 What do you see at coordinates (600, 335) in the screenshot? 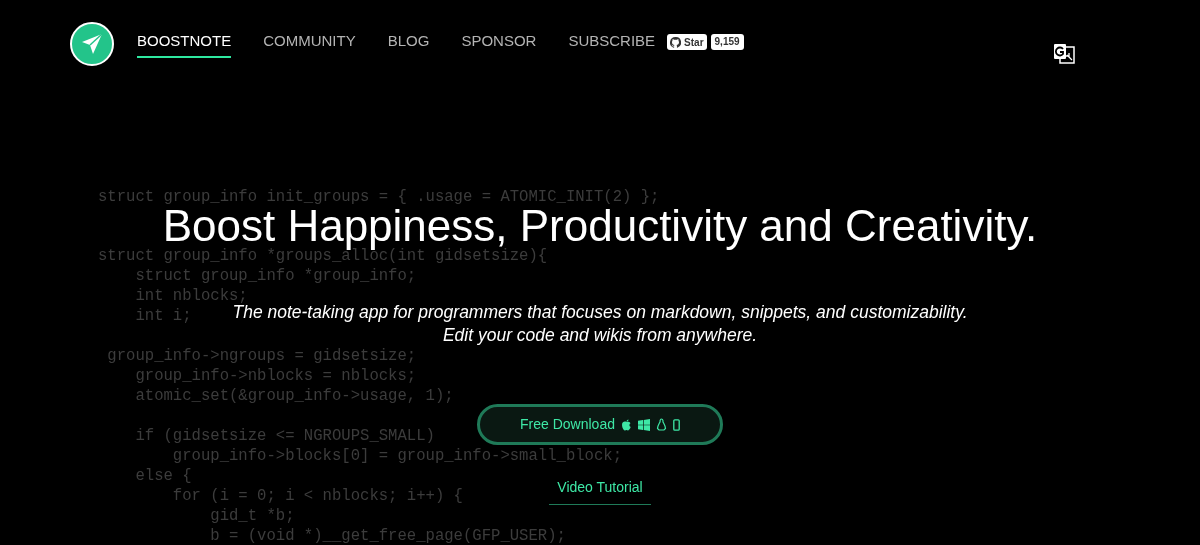
I see `hero-tagline: Edit your code and wikis from anywhere.` at bounding box center [600, 335].